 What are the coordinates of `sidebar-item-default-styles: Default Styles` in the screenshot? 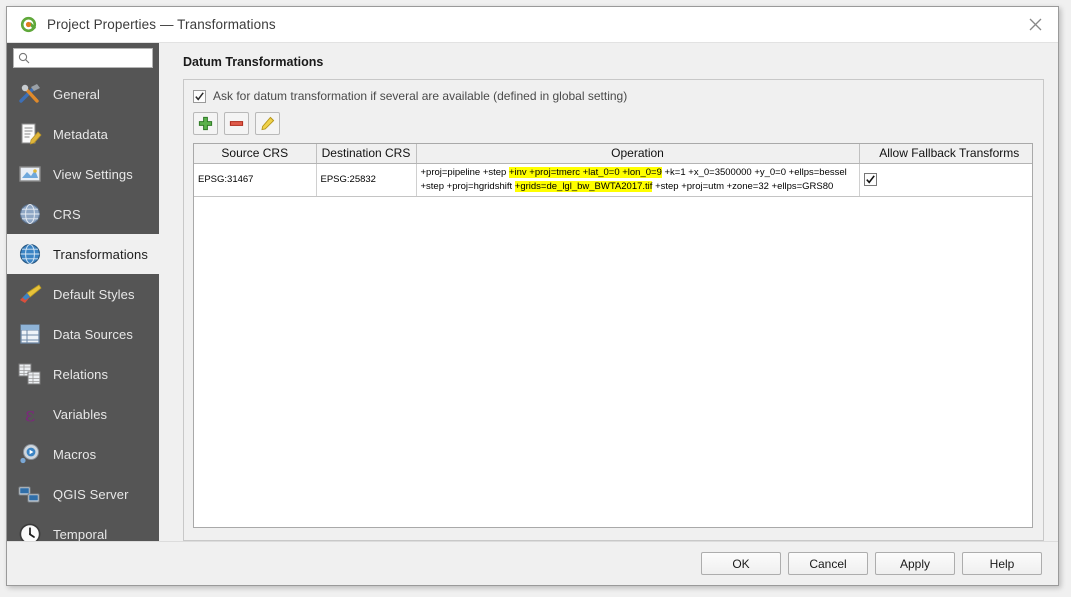 It's located at (83, 294).